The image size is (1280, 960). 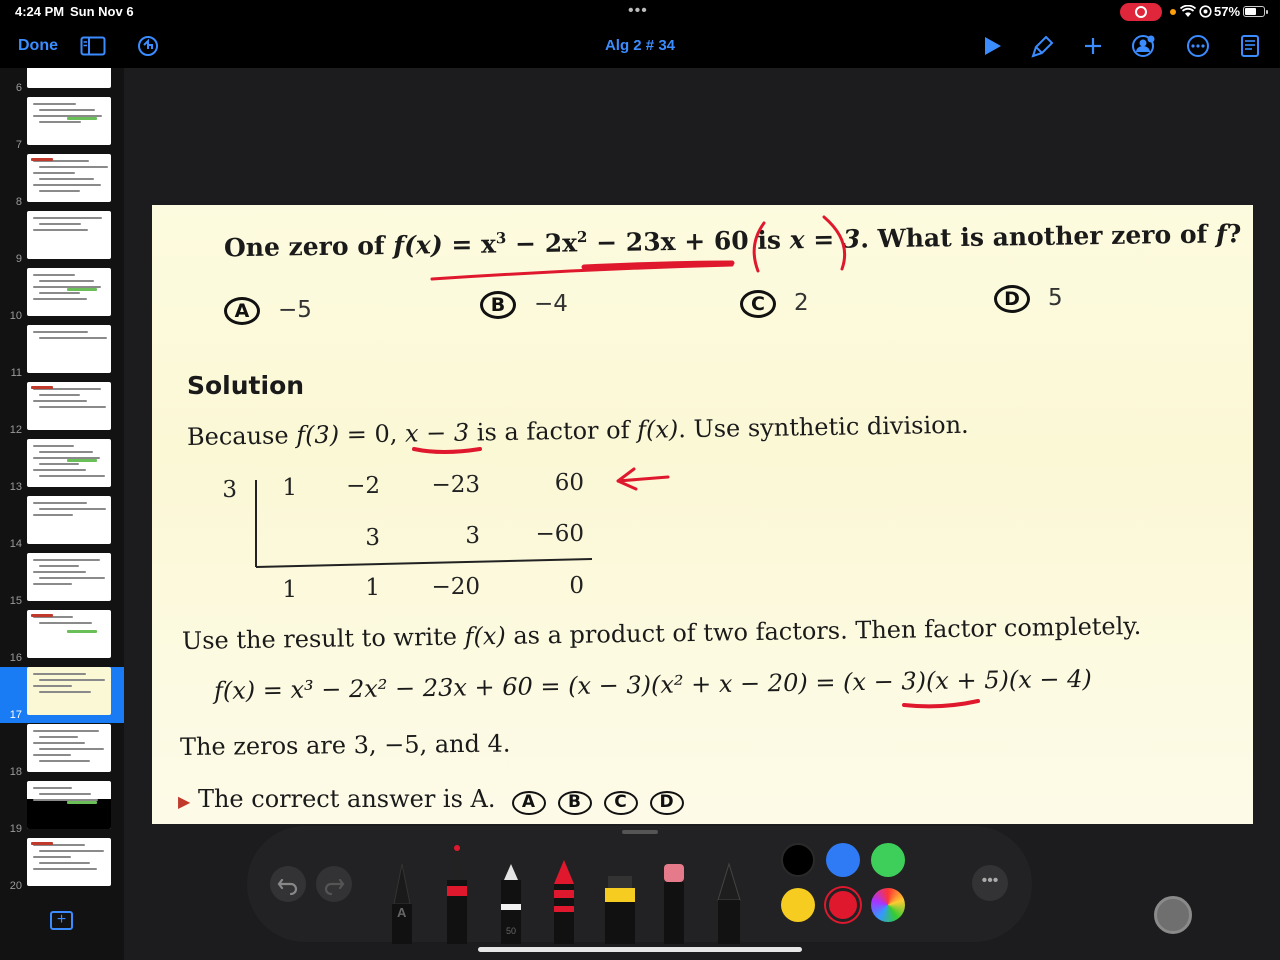 I want to click on color-picker-multicolor, so click(x=888, y=905).